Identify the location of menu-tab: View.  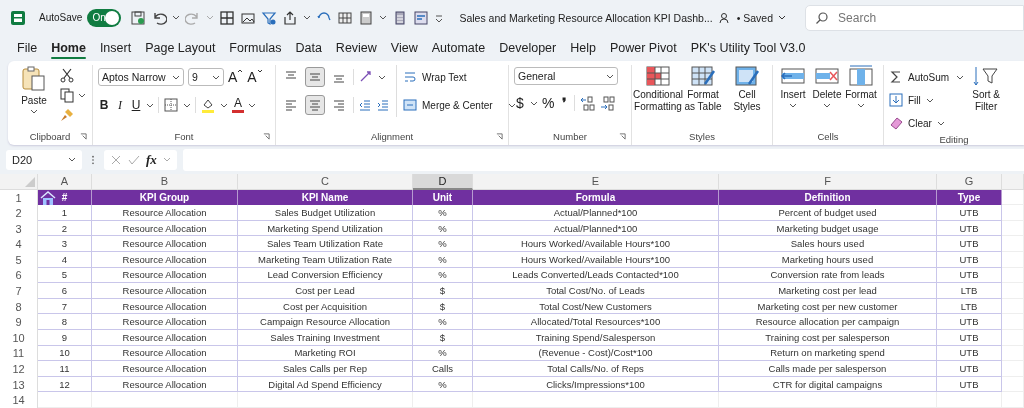
(404, 48).